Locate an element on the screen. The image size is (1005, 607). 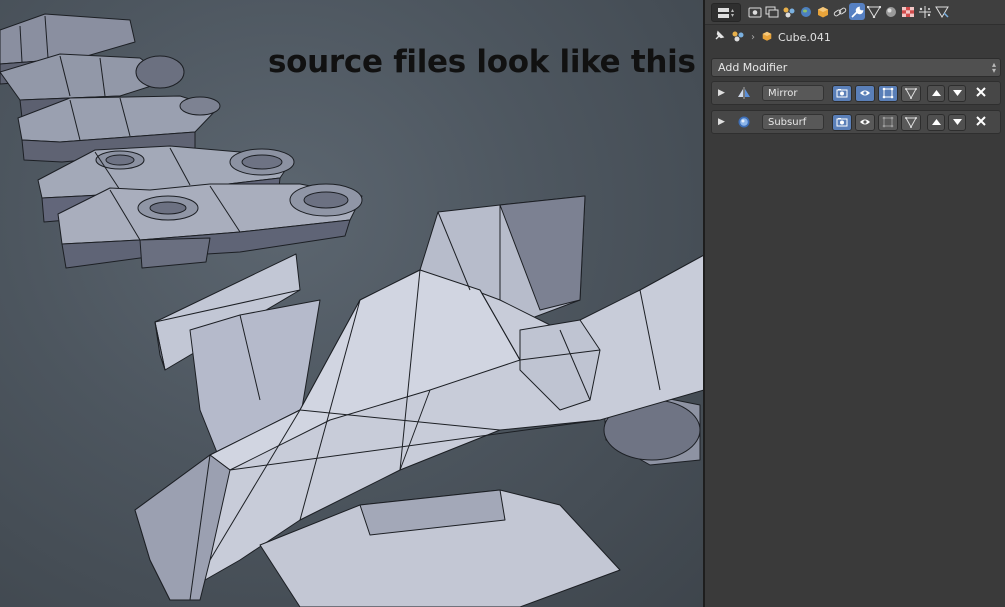
tab-physics is located at coordinates (942, 11).